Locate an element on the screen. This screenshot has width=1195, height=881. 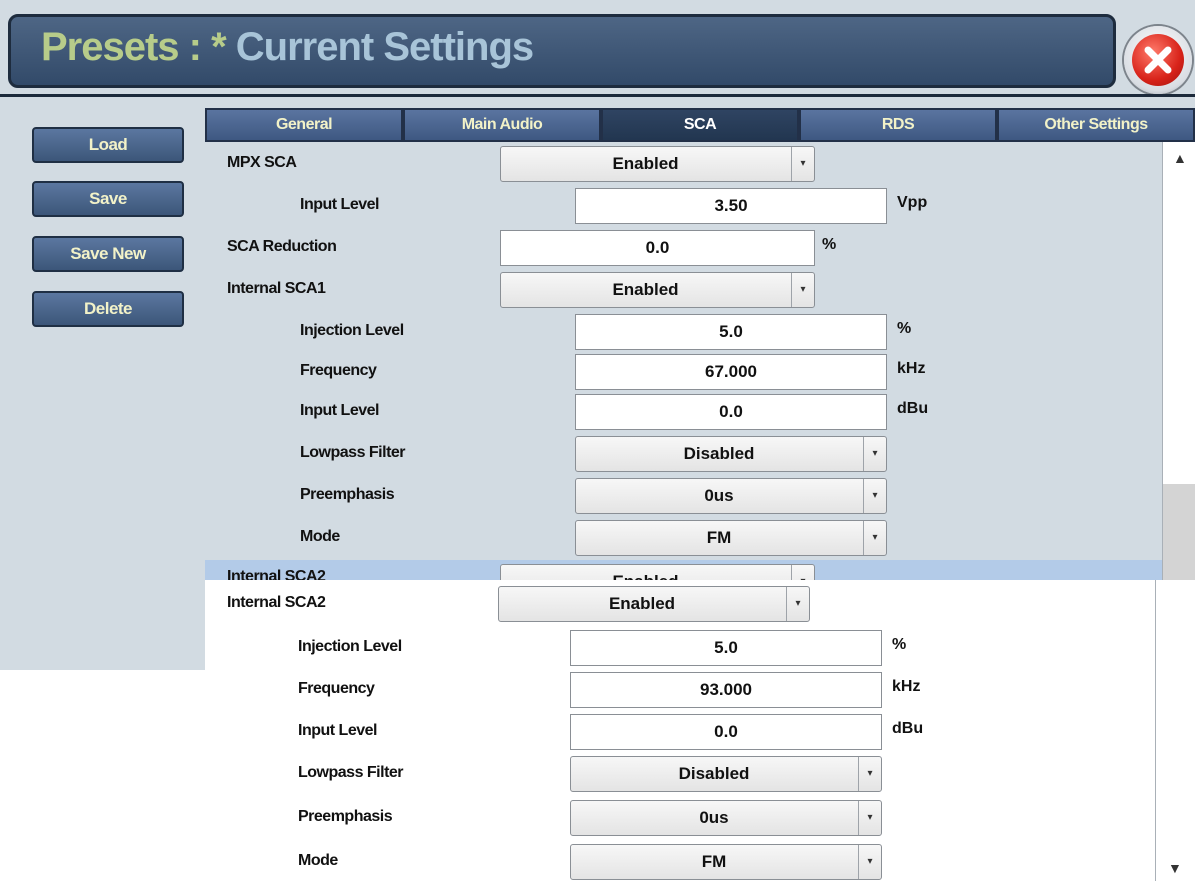
mpx-sca-value: Enabled is located at coordinates (645, 163).